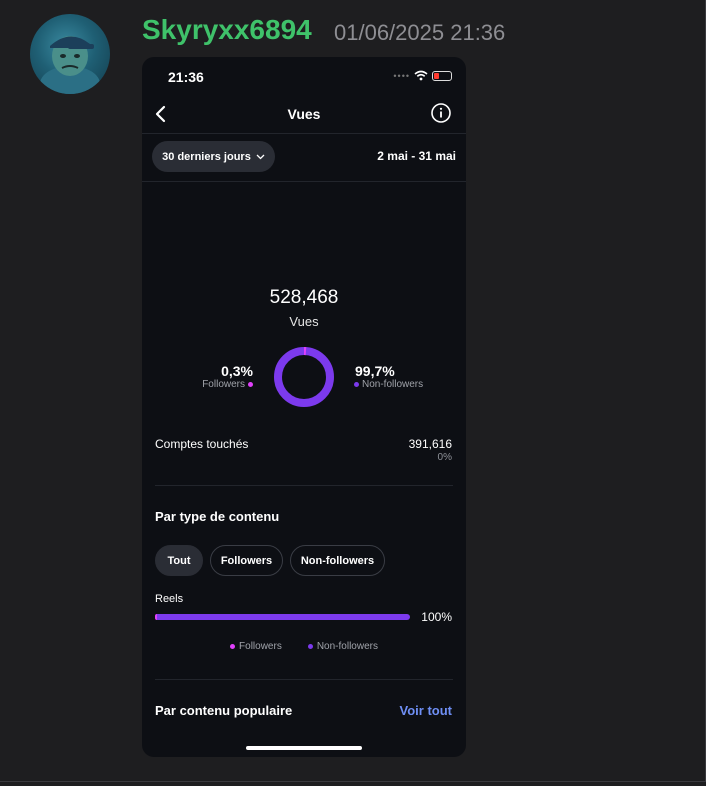 This screenshot has height=786, width=706. What do you see at coordinates (375, 371) in the screenshot?
I see `nonfollowers-percentage: 99,7%` at bounding box center [375, 371].